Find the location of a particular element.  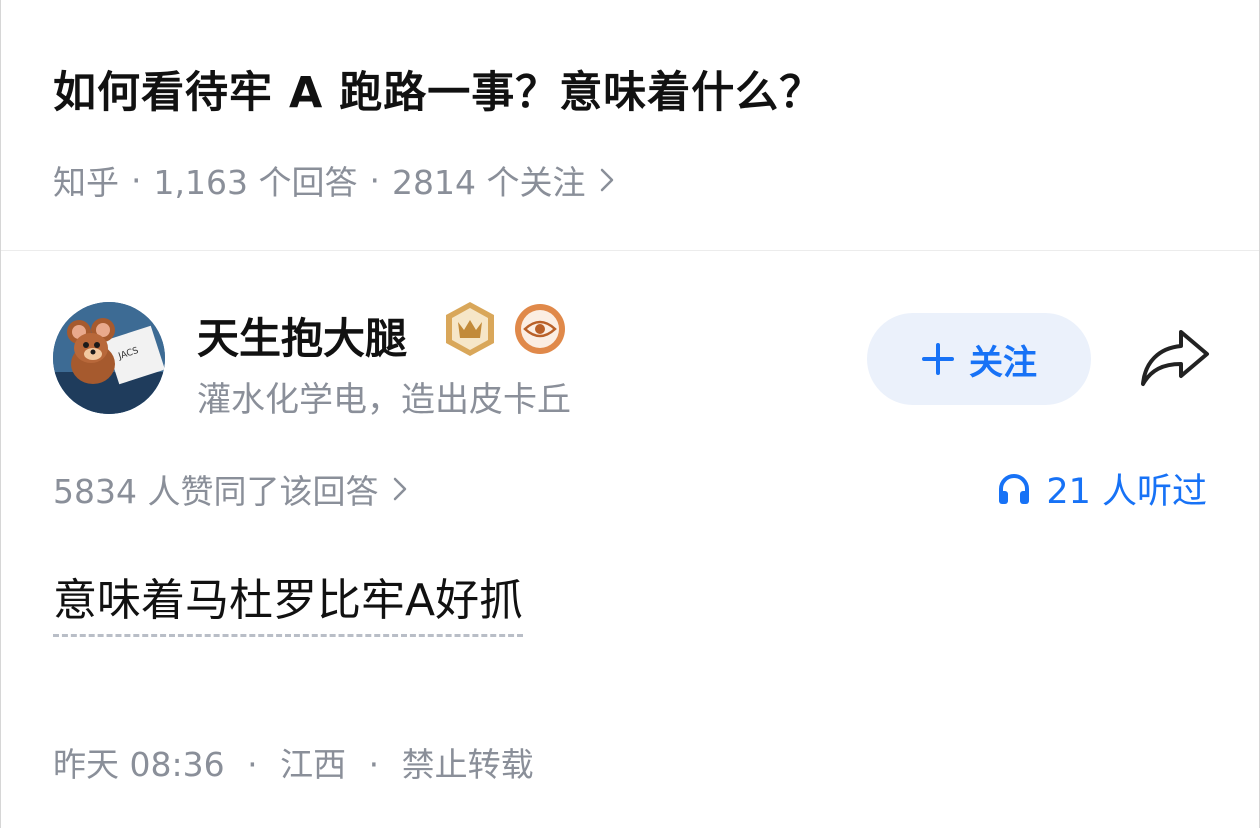

plus-icon is located at coordinates (938, 359).